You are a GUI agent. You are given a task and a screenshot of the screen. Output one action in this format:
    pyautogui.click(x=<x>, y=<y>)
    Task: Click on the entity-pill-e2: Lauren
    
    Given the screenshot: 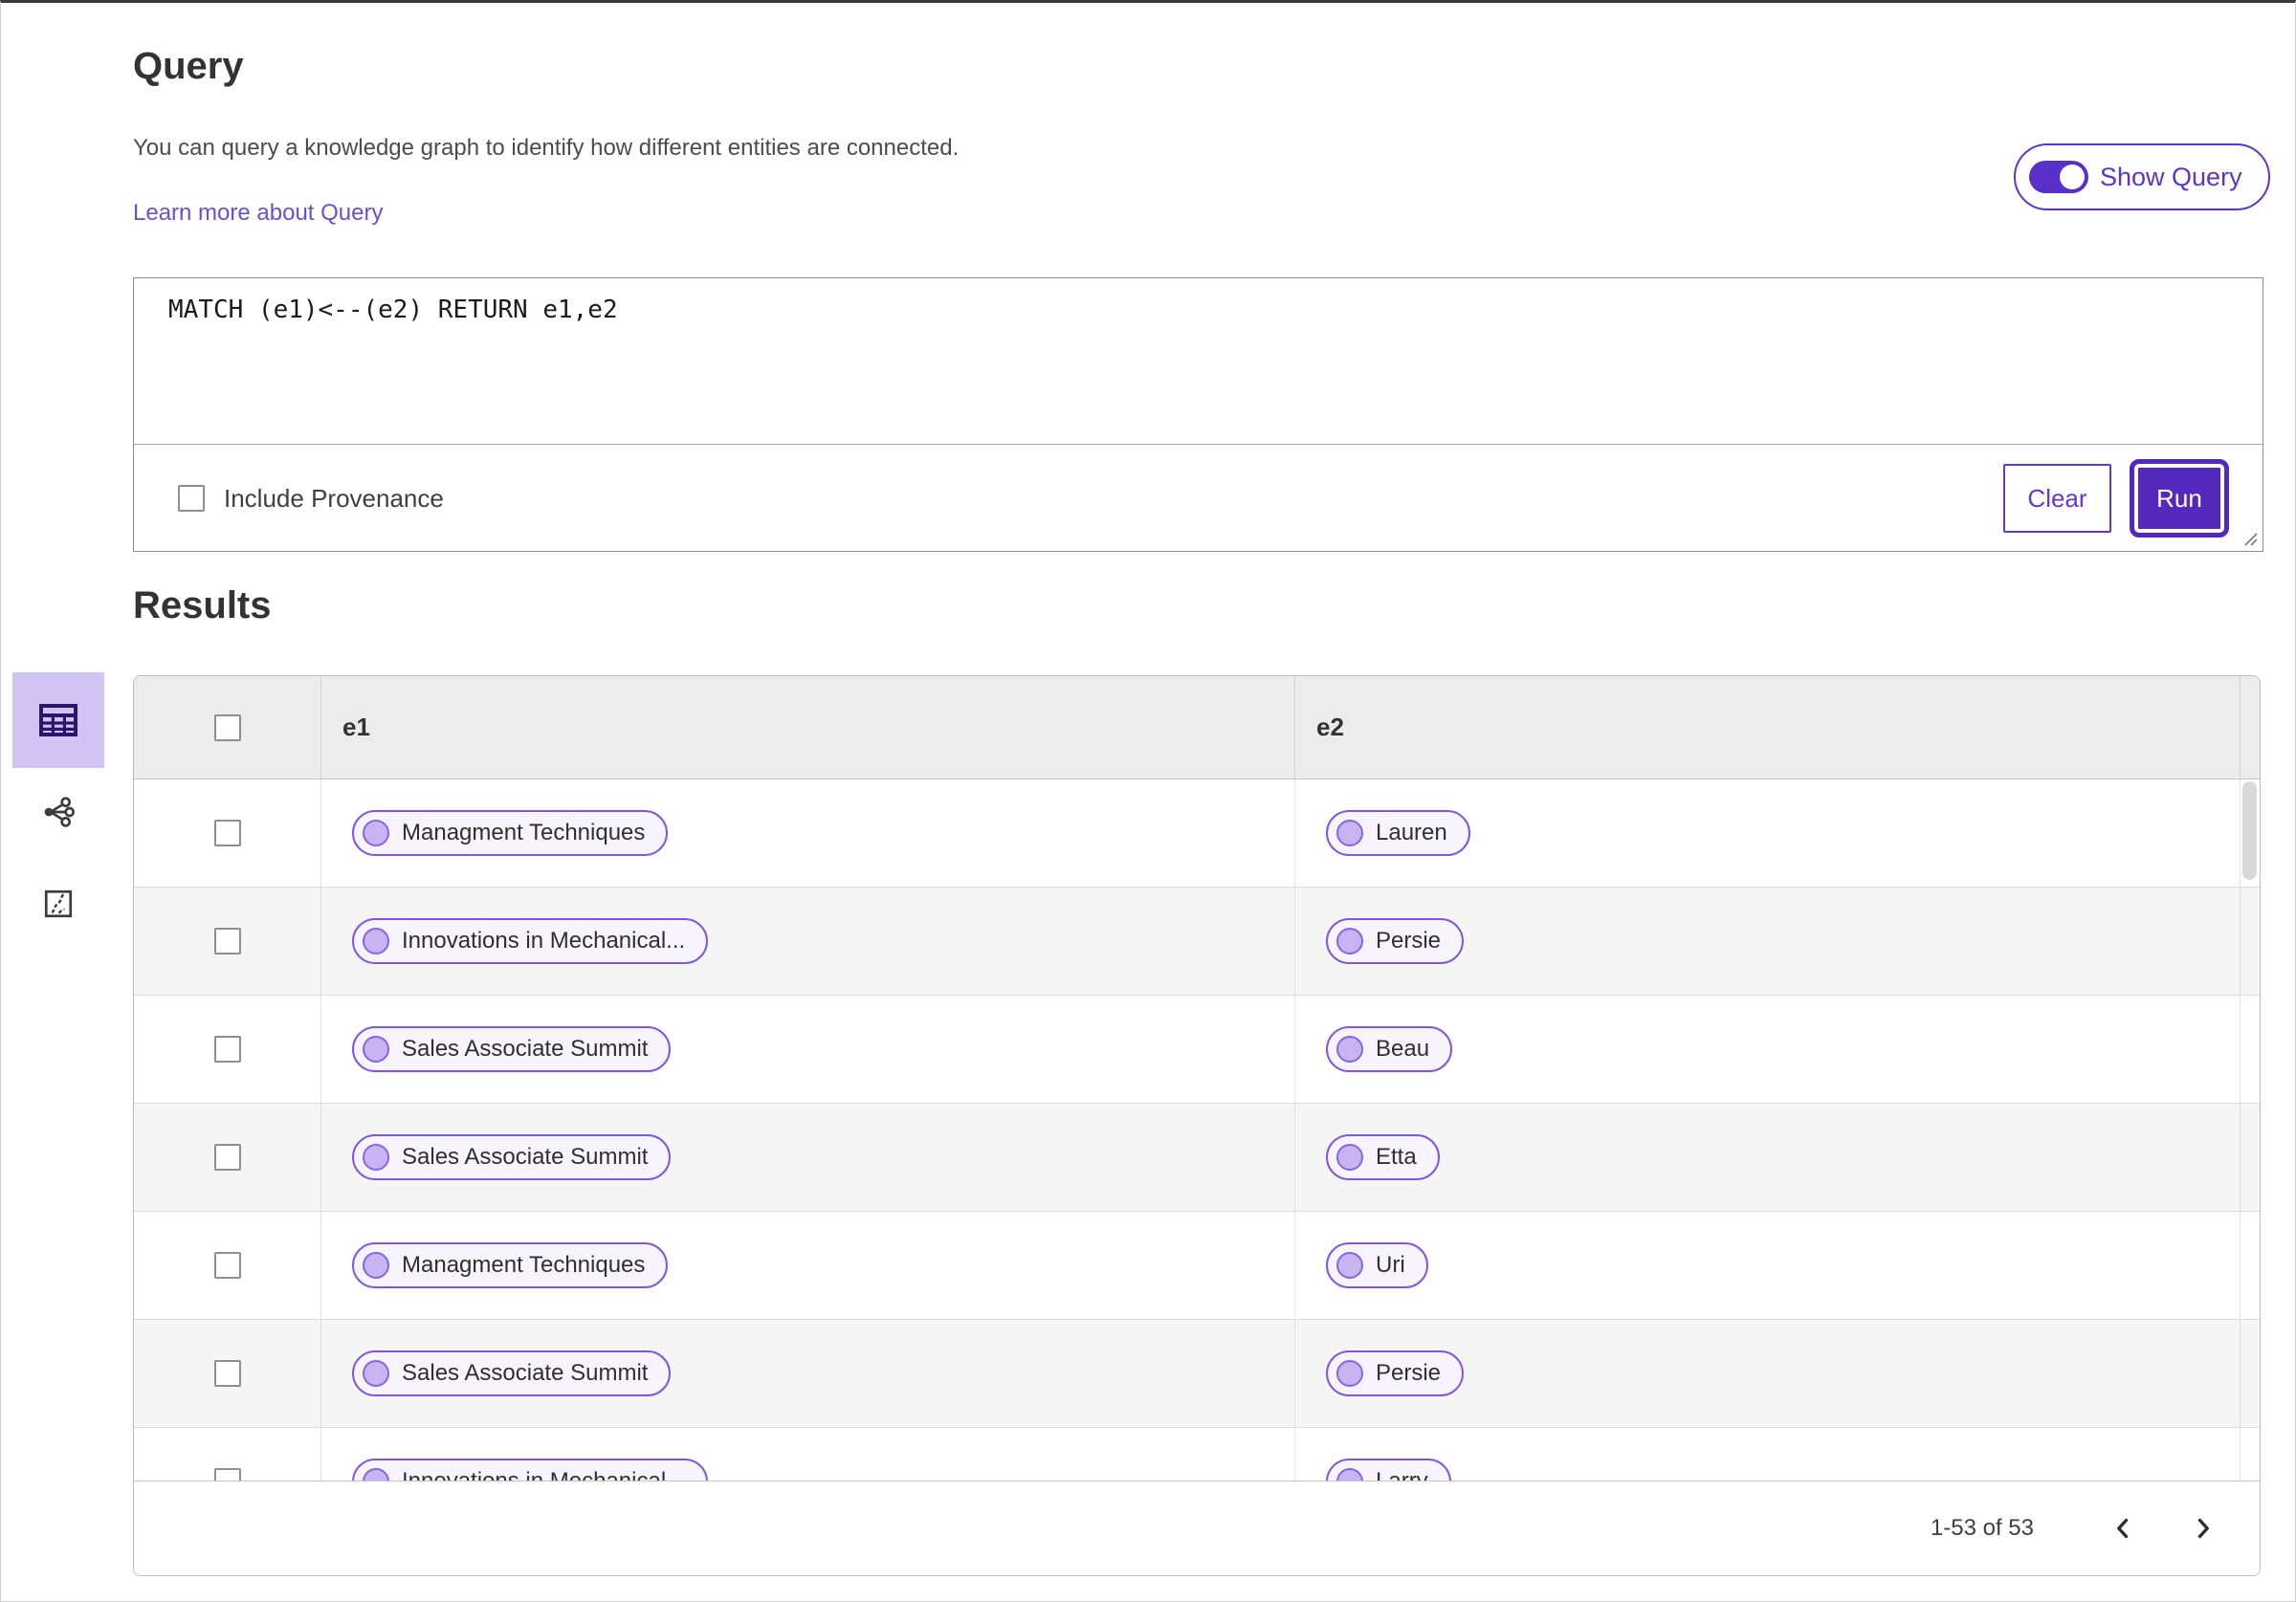 What is the action you would take?
    pyautogui.click(x=1398, y=833)
    